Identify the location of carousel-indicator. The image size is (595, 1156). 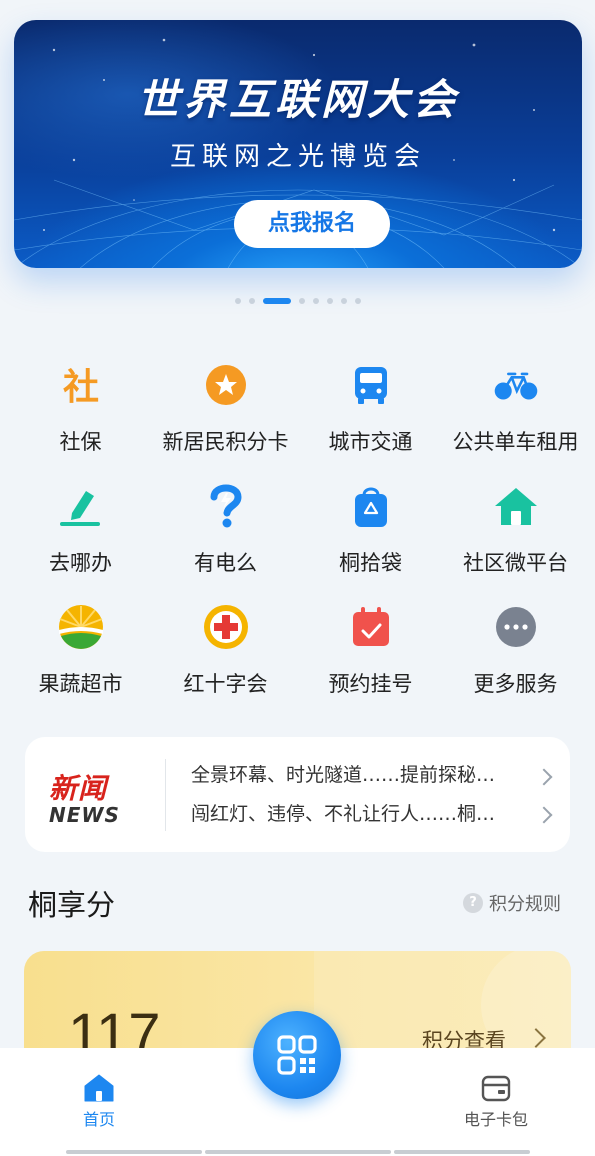
(297, 301).